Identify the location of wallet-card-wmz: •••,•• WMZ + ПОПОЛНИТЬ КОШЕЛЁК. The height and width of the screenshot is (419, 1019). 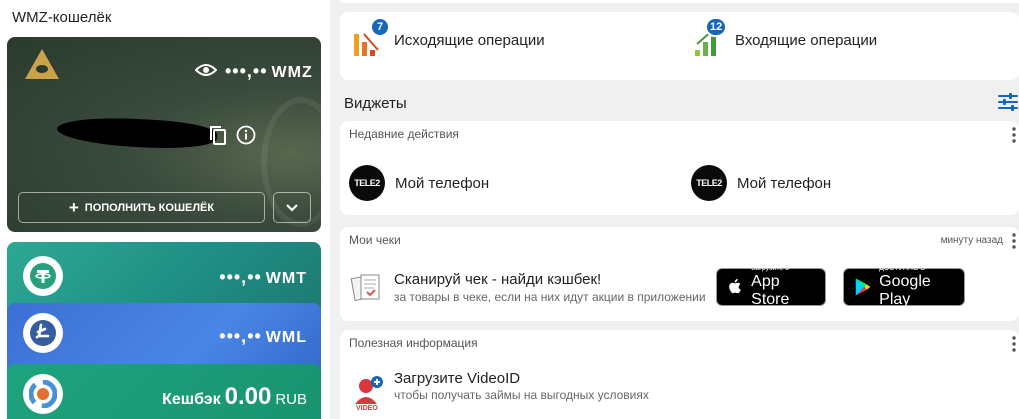
(164, 134).